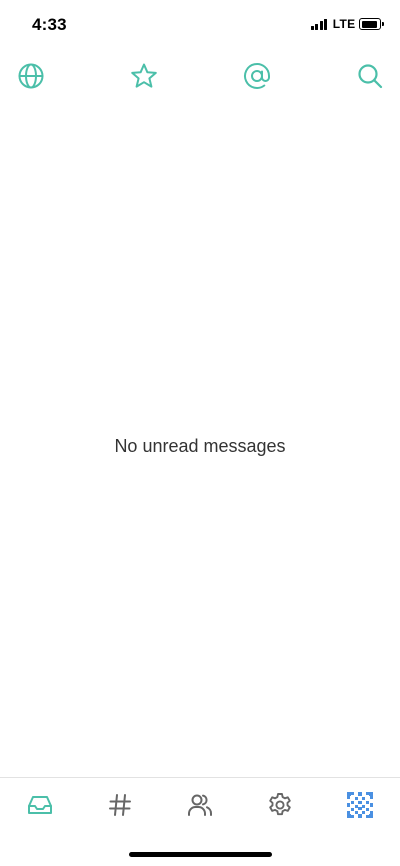 The height and width of the screenshot is (866, 400). I want to click on globe-icon, so click(31, 76).